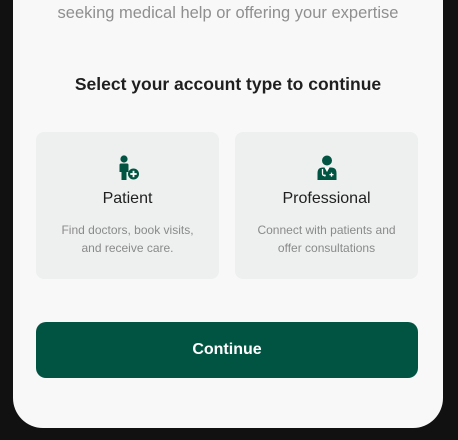 This screenshot has width=458, height=440. I want to click on person-add-icon, so click(127, 168).